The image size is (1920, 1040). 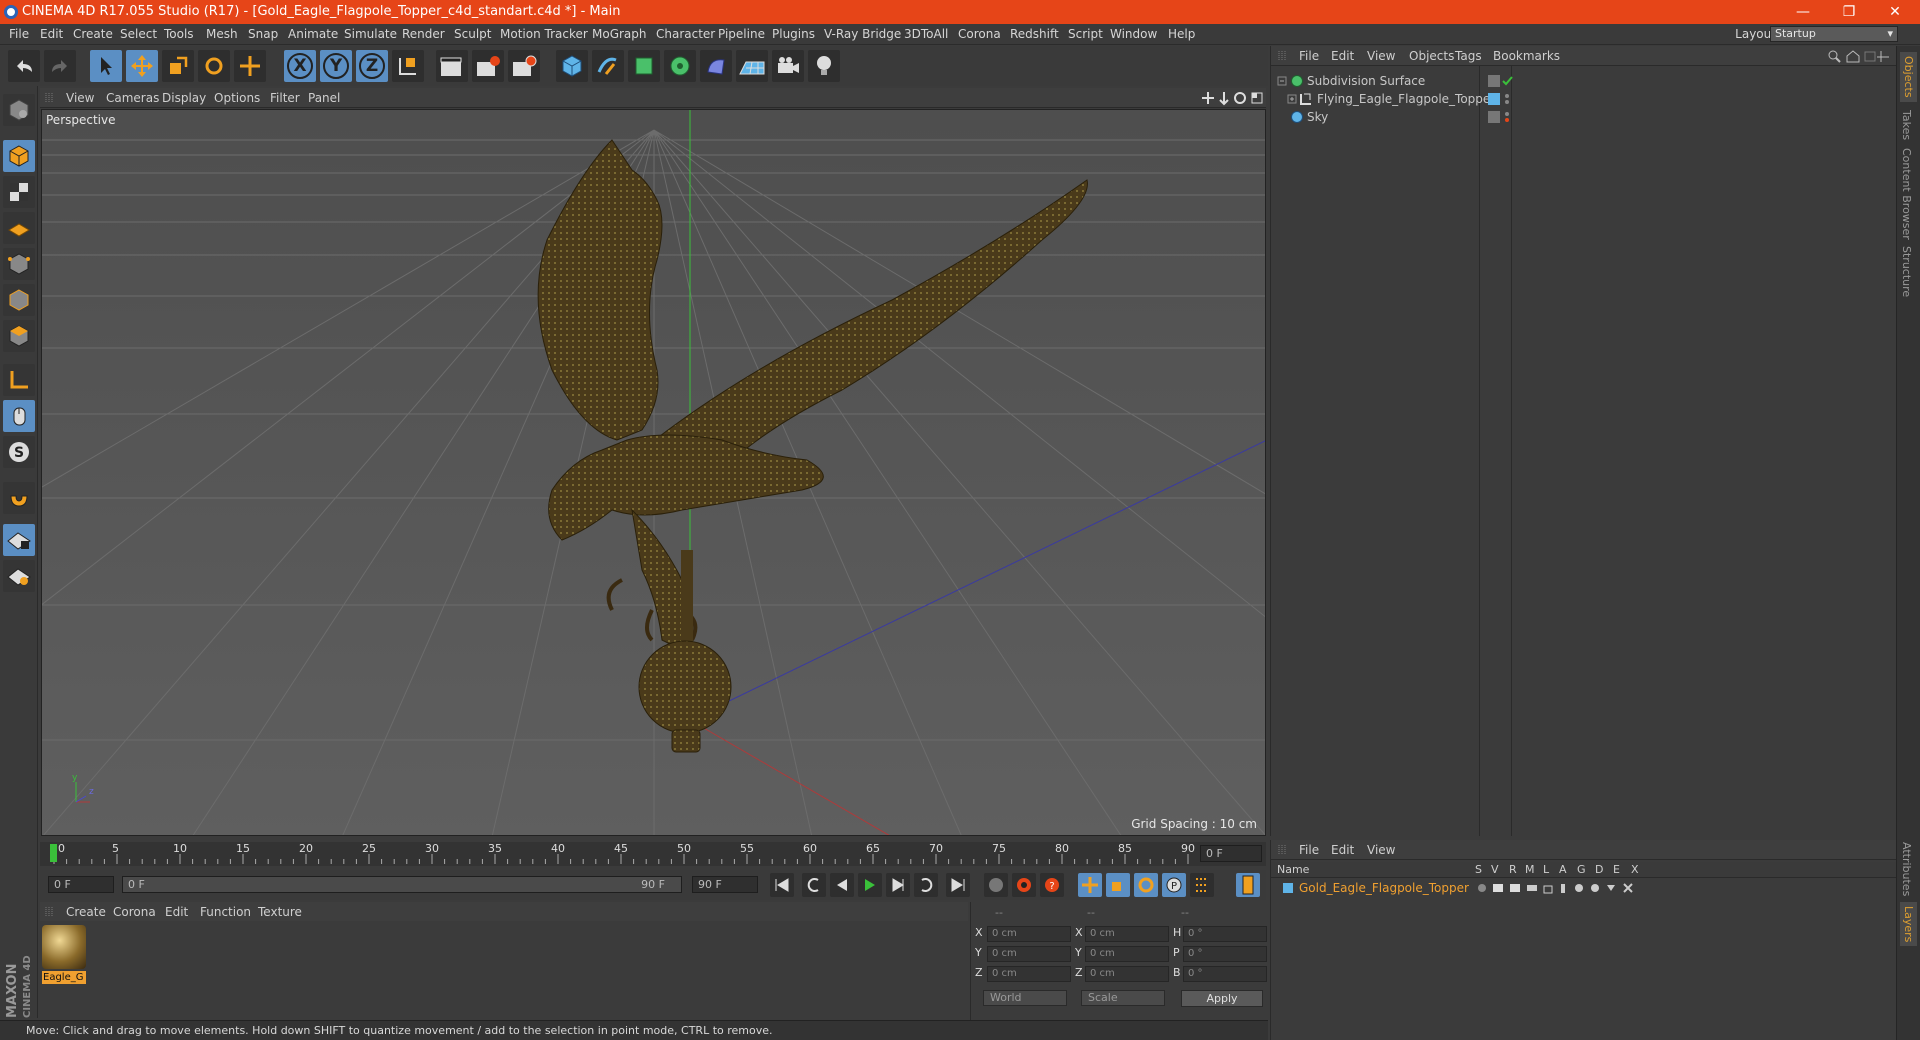 What do you see at coordinates (81, 884) in the screenshot?
I see `start-frame-field: 0 F` at bounding box center [81, 884].